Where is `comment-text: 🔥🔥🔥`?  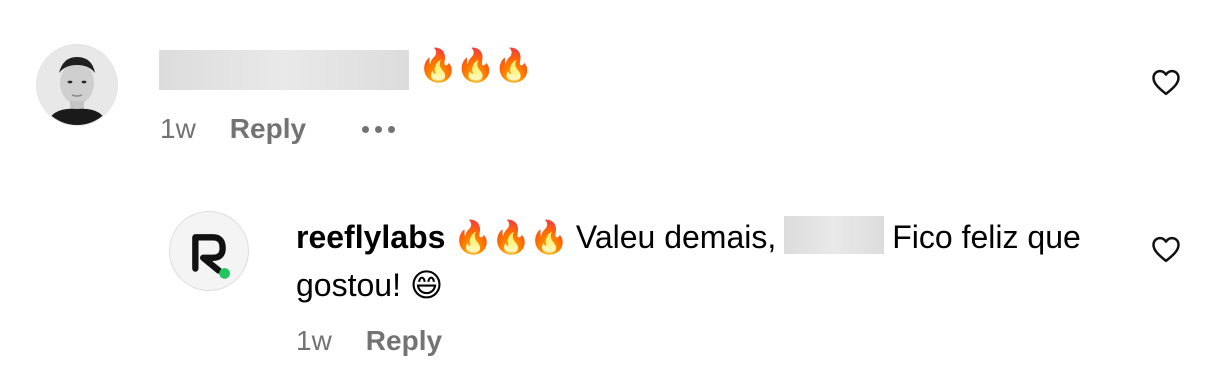
comment-text: 🔥🔥🔥 is located at coordinates (476, 65).